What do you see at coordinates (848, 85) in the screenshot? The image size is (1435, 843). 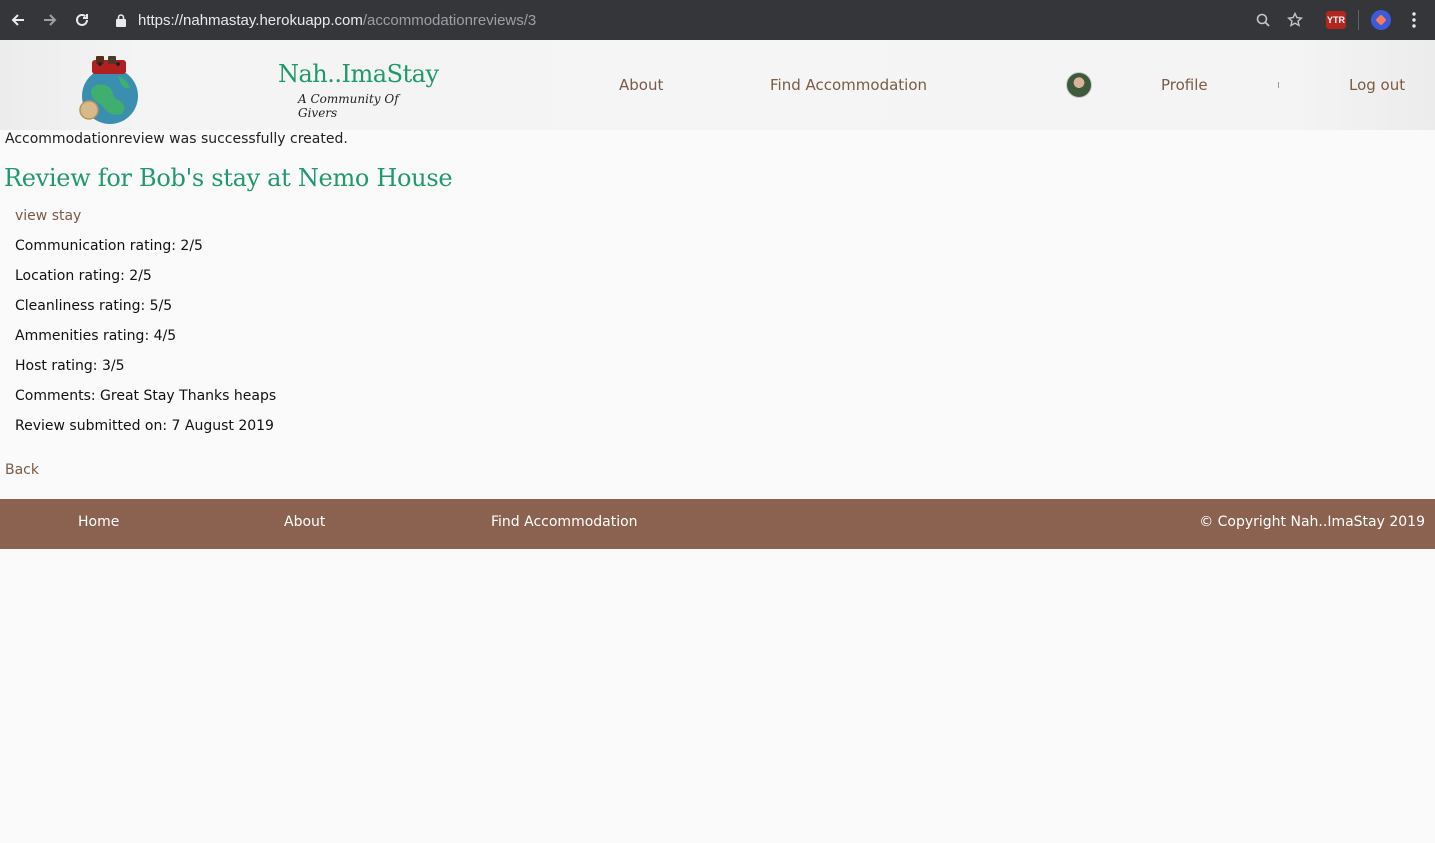 I see `nav-find-accommodation: Find Accommodation` at bounding box center [848, 85].